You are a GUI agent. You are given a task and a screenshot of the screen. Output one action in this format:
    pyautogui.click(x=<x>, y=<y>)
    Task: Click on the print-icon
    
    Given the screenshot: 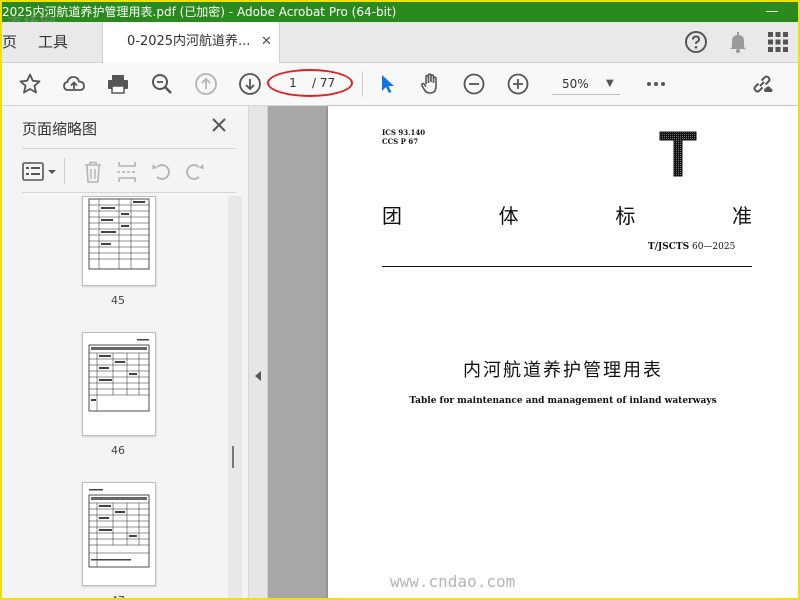 What is the action you would take?
    pyautogui.click(x=118, y=84)
    